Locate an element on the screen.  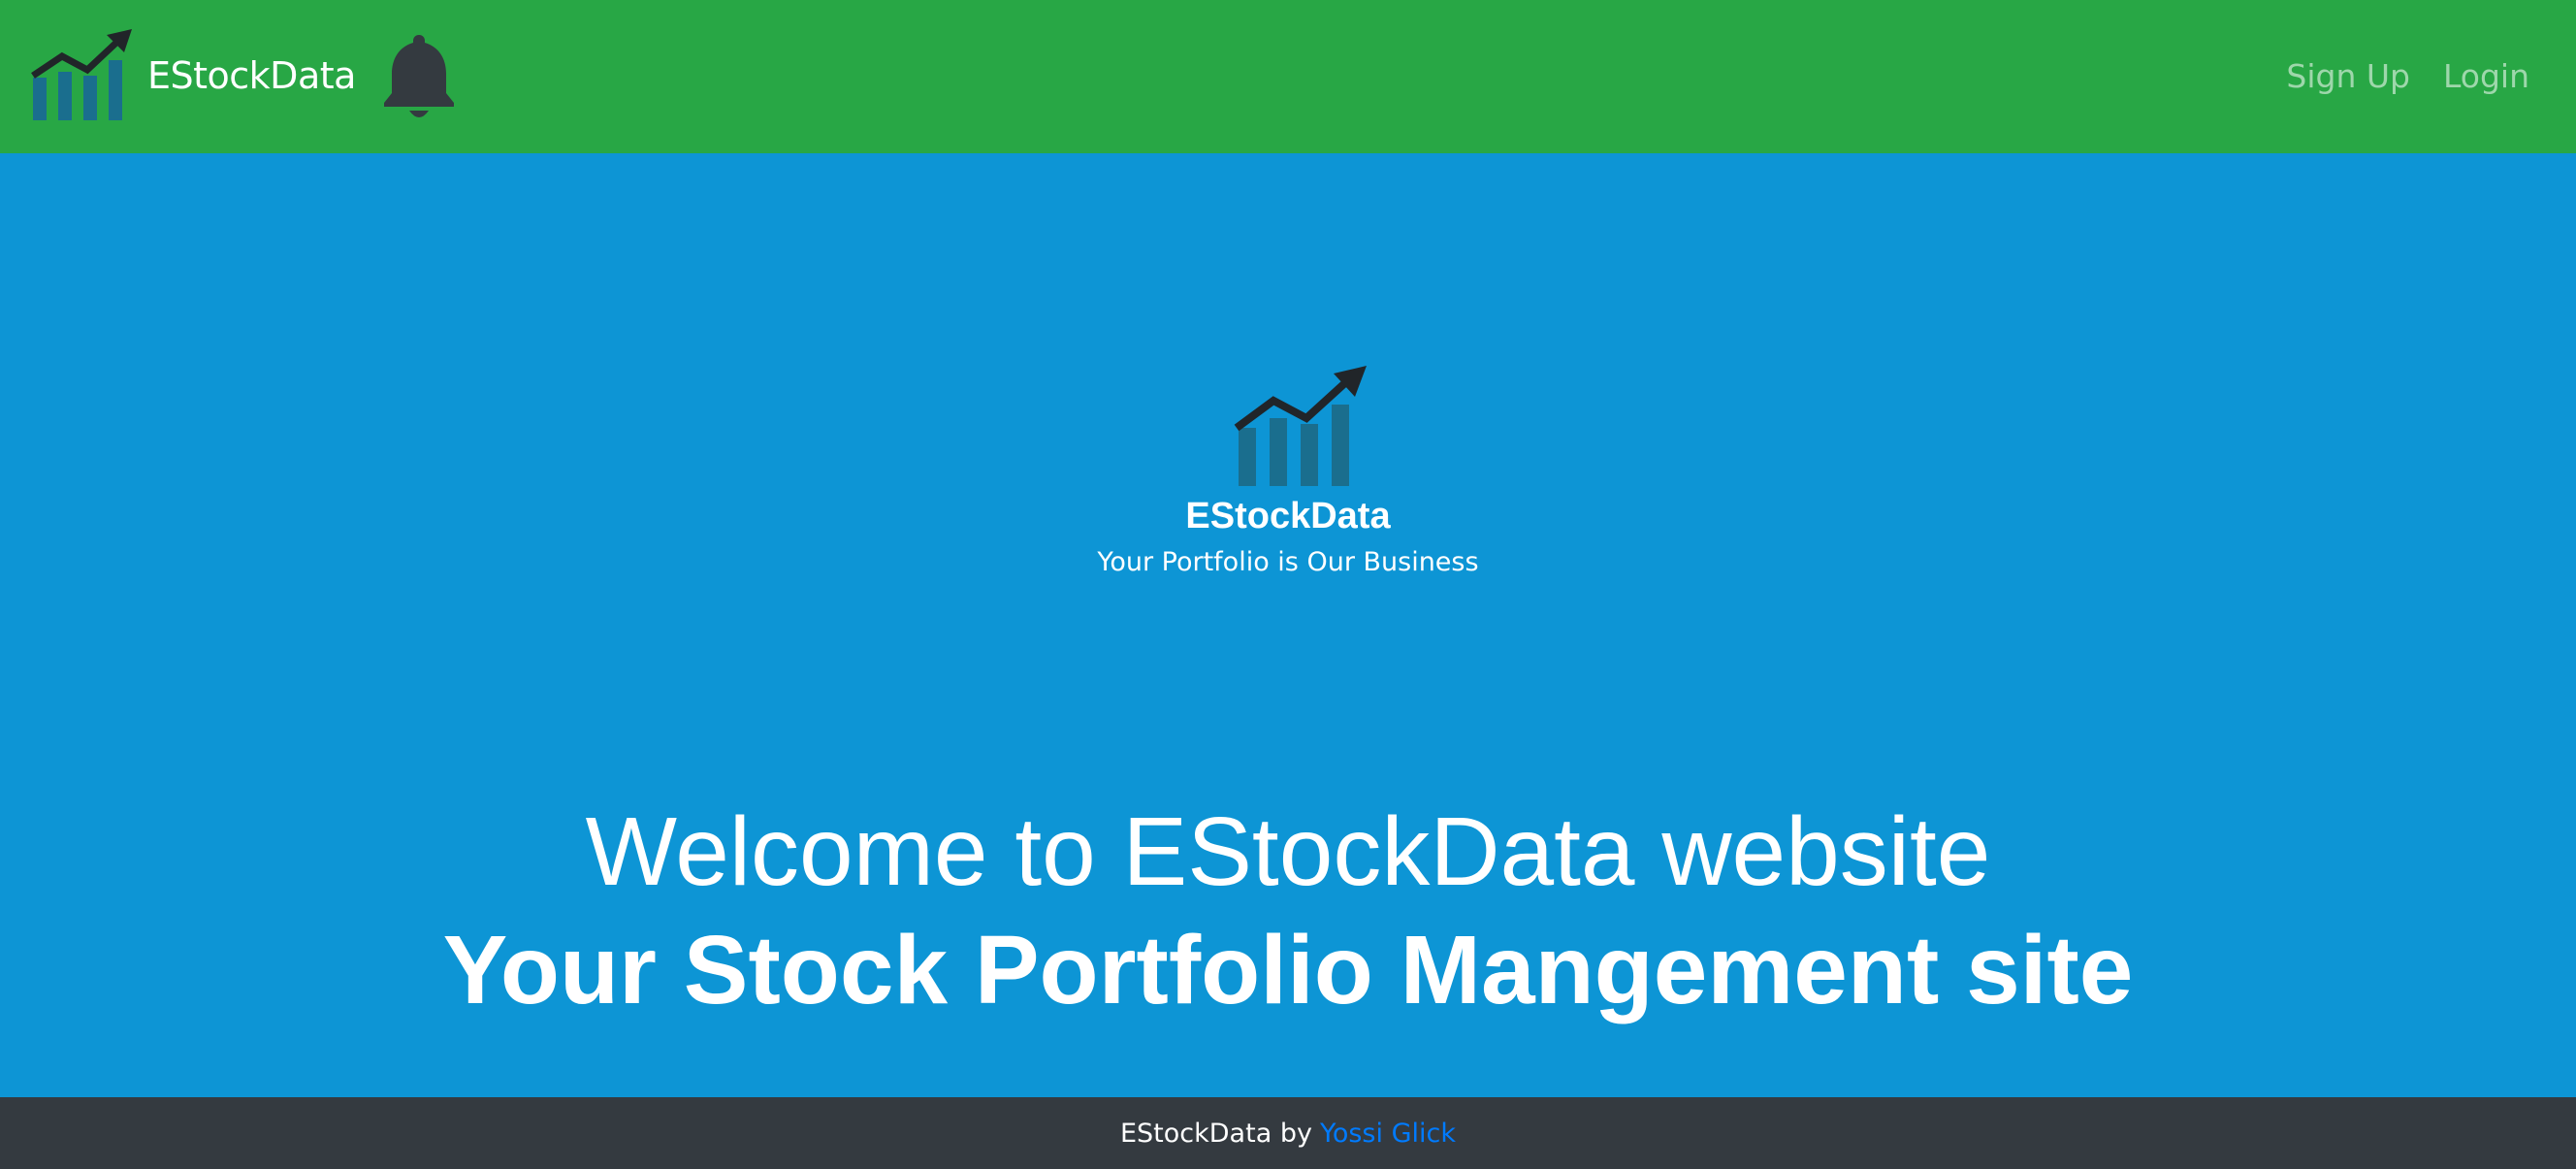
headline: Your Stock Portfolio Mangement site is located at coordinates (1288, 970).